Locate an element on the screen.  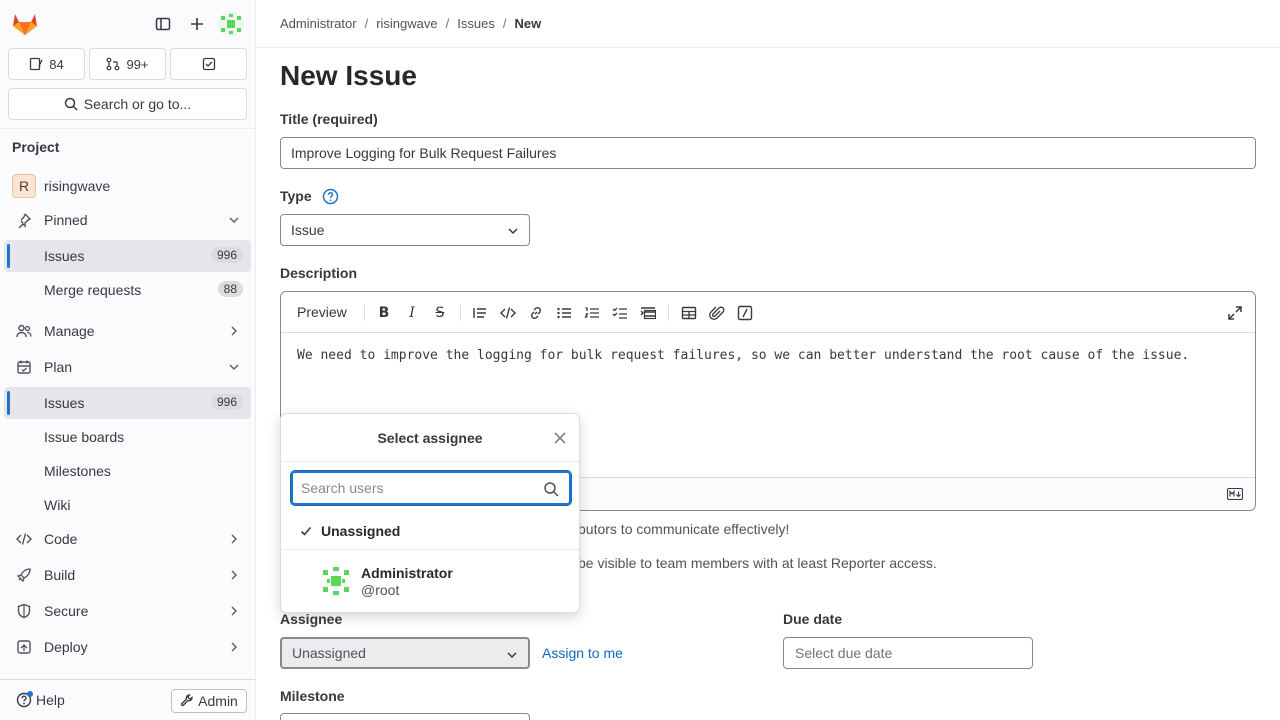
sidebar-item-wiki: Wiki is located at coordinates (127, 505).